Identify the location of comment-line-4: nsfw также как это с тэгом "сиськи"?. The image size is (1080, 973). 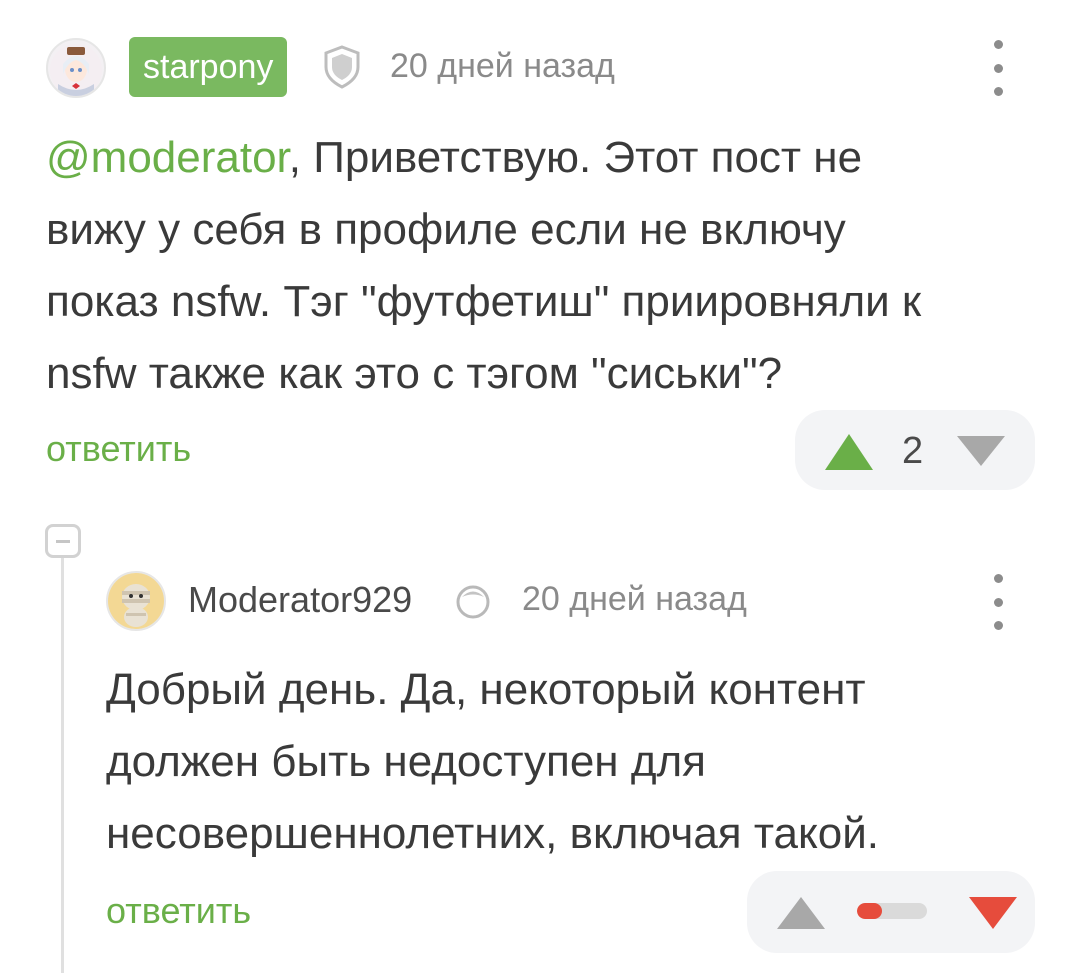
(414, 373).